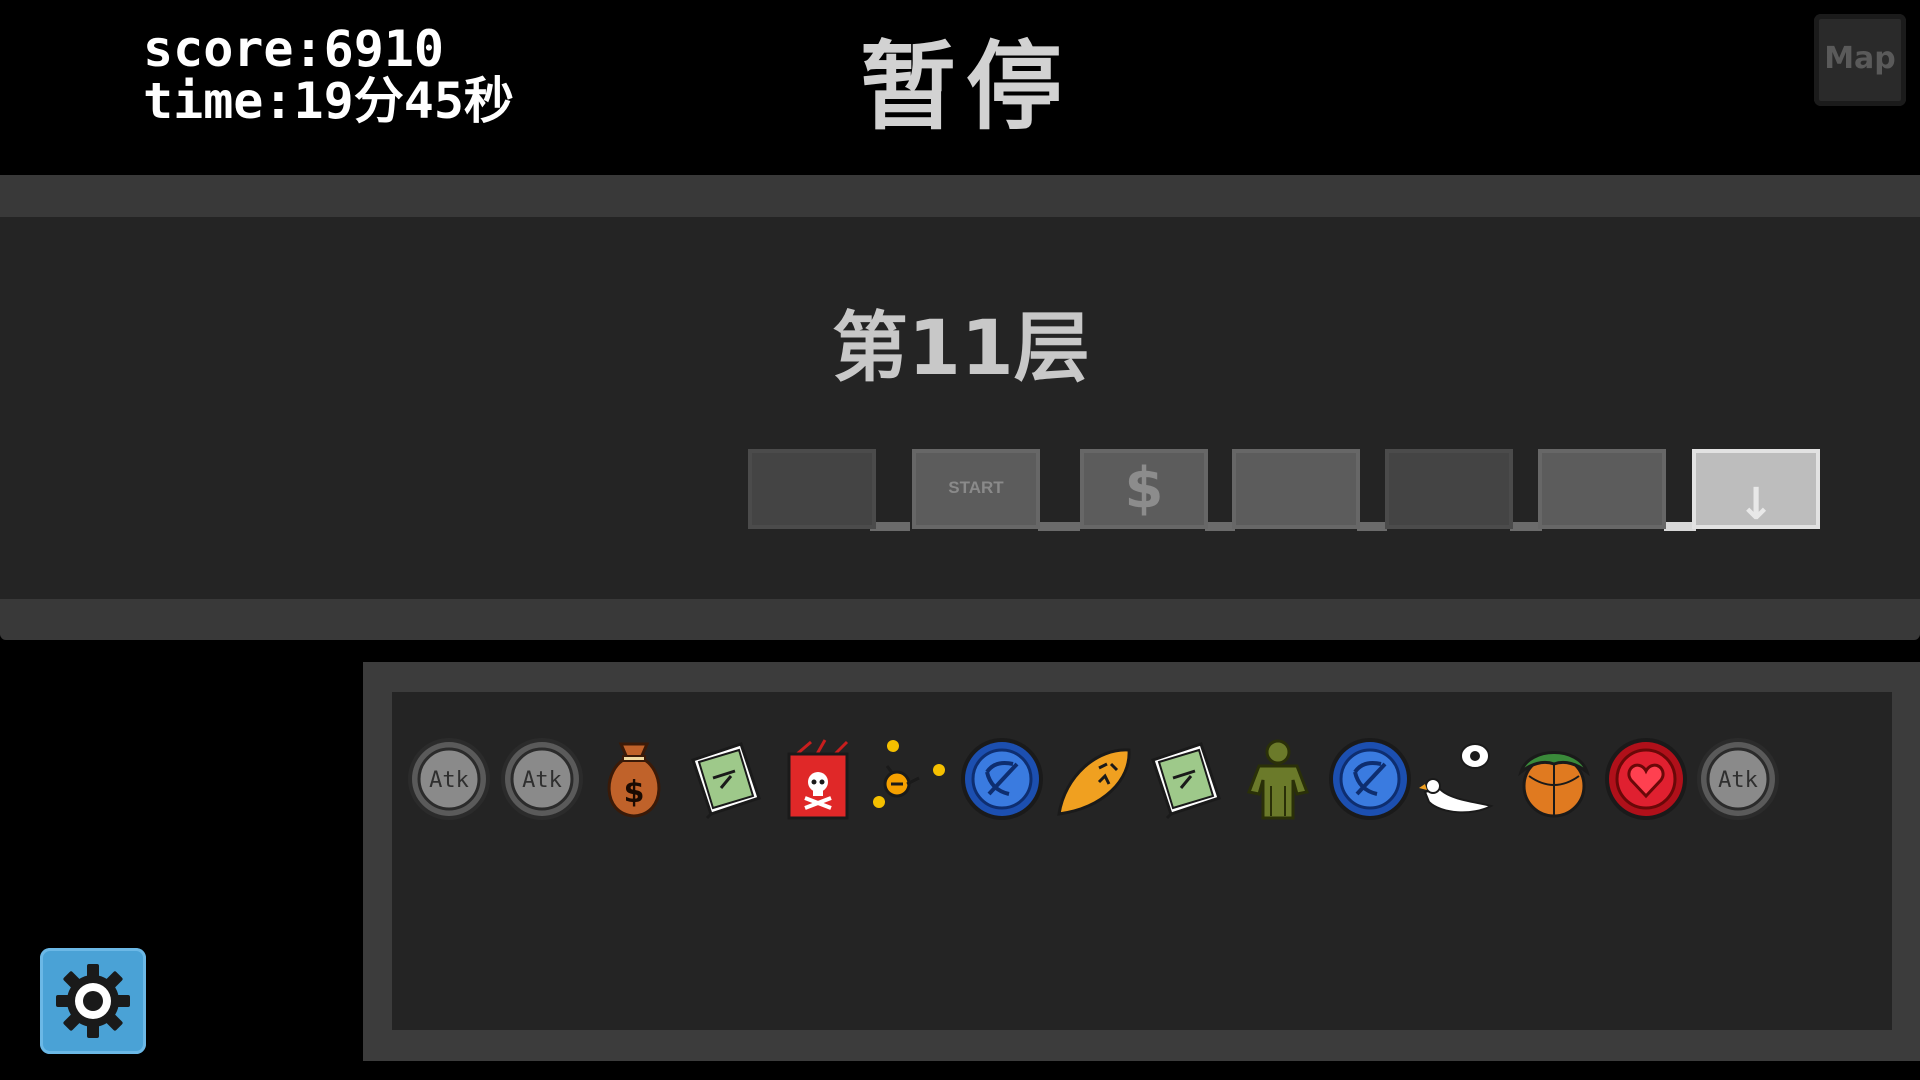  What do you see at coordinates (818, 779) in the screenshot?
I see `poison-box-icon` at bounding box center [818, 779].